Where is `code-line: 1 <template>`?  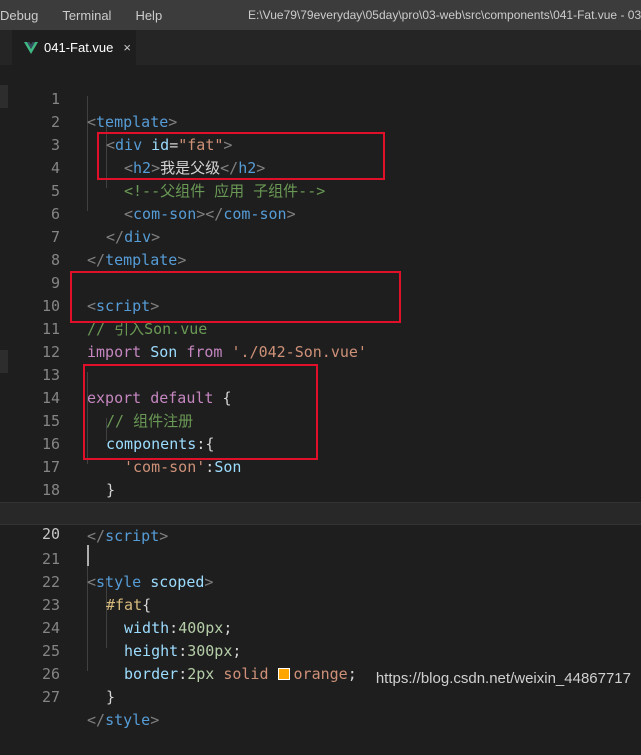 code-line: 1 <template> is located at coordinates (320, 98).